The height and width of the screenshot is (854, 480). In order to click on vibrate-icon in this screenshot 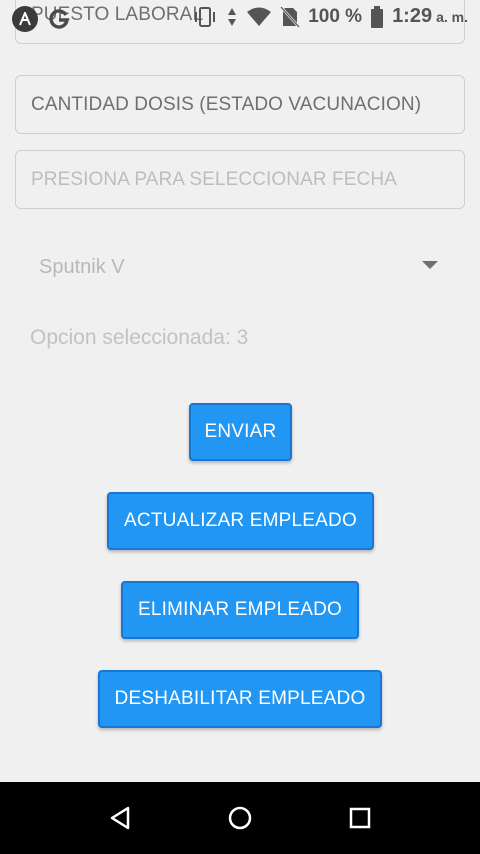, I will do `click(205, 16)`.